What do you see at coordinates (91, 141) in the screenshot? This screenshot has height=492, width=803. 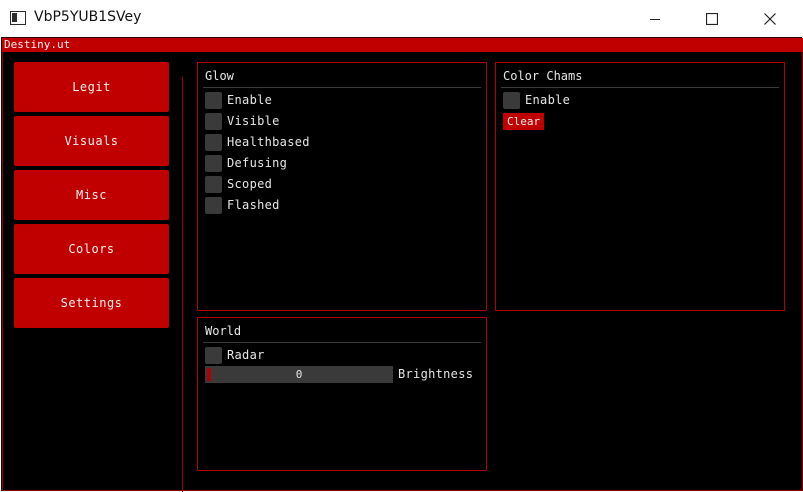 I see `nav-visuals-button: Visuals` at bounding box center [91, 141].